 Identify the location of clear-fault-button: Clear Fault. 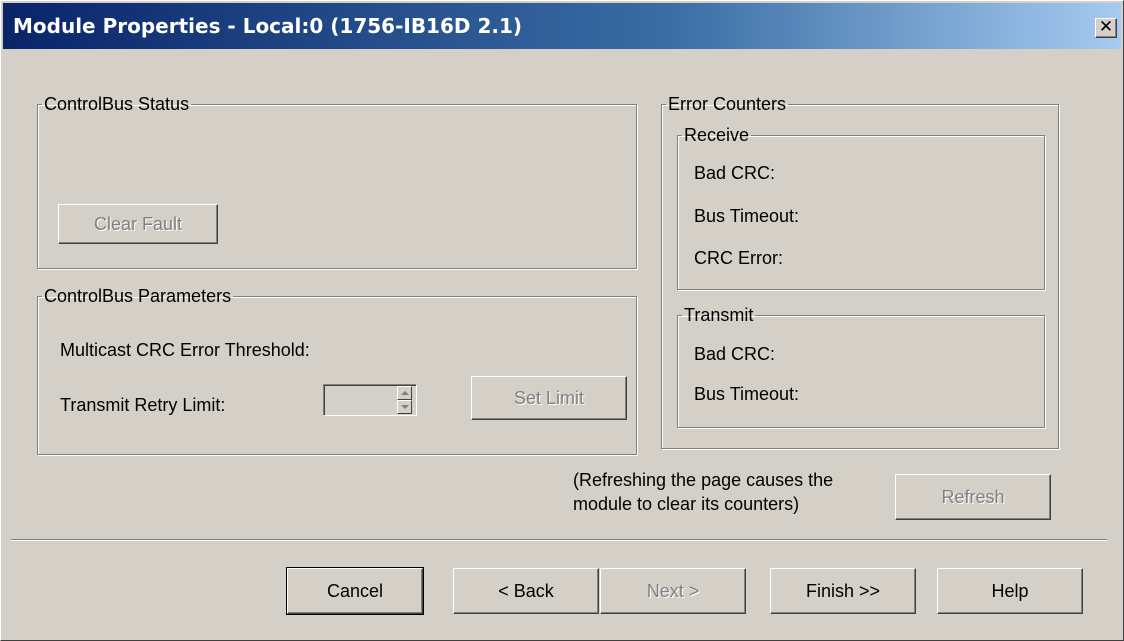
(138, 224).